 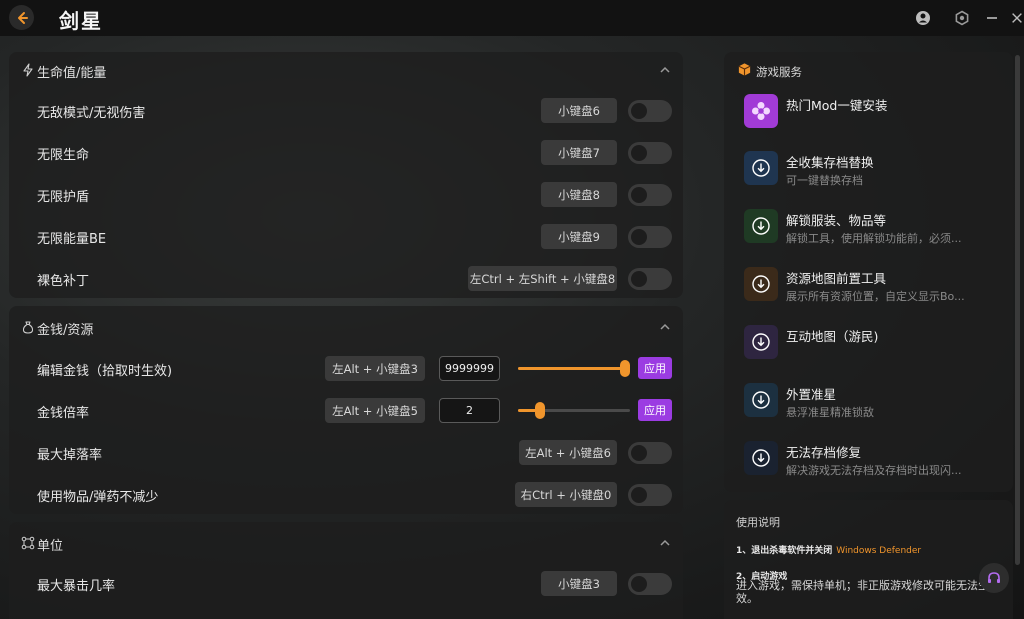 What do you see at coordinates (877, 349) in the screenshot?
I see `service-item-interactive-map: 互动地图（游民)` at bounding box center [877, 349].